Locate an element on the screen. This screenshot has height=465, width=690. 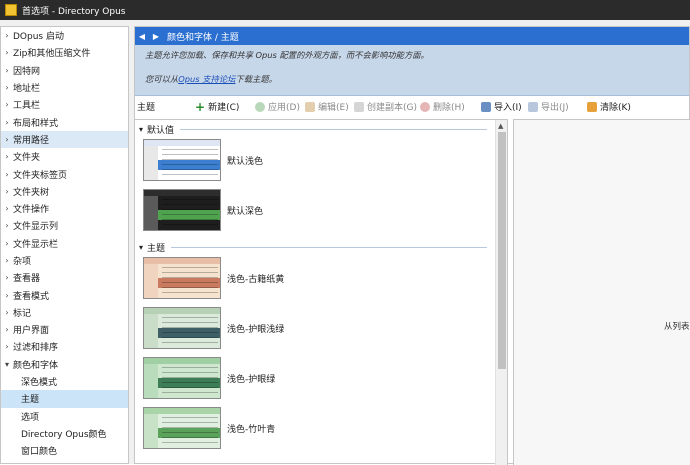
group-header: ▾ 默认值 is located at coordinates (314, 129).